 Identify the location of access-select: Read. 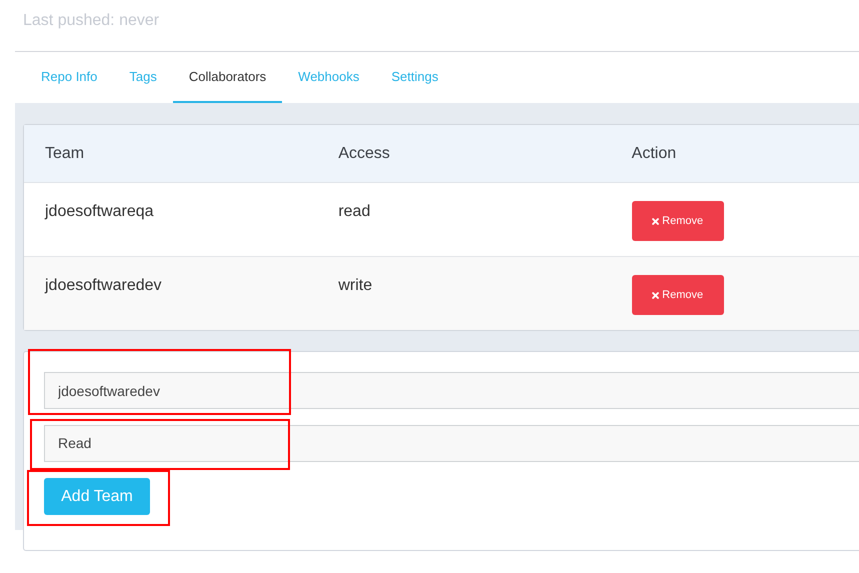
(451, 443).